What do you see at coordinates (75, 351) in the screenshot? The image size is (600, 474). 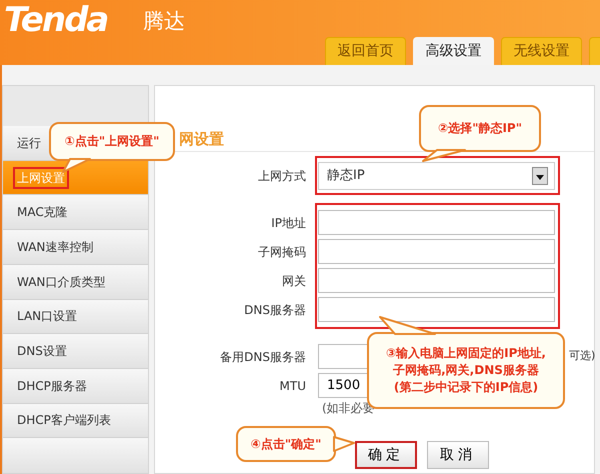 I see `sidebar-item: DNS设置` at bounding box center [75, 351].